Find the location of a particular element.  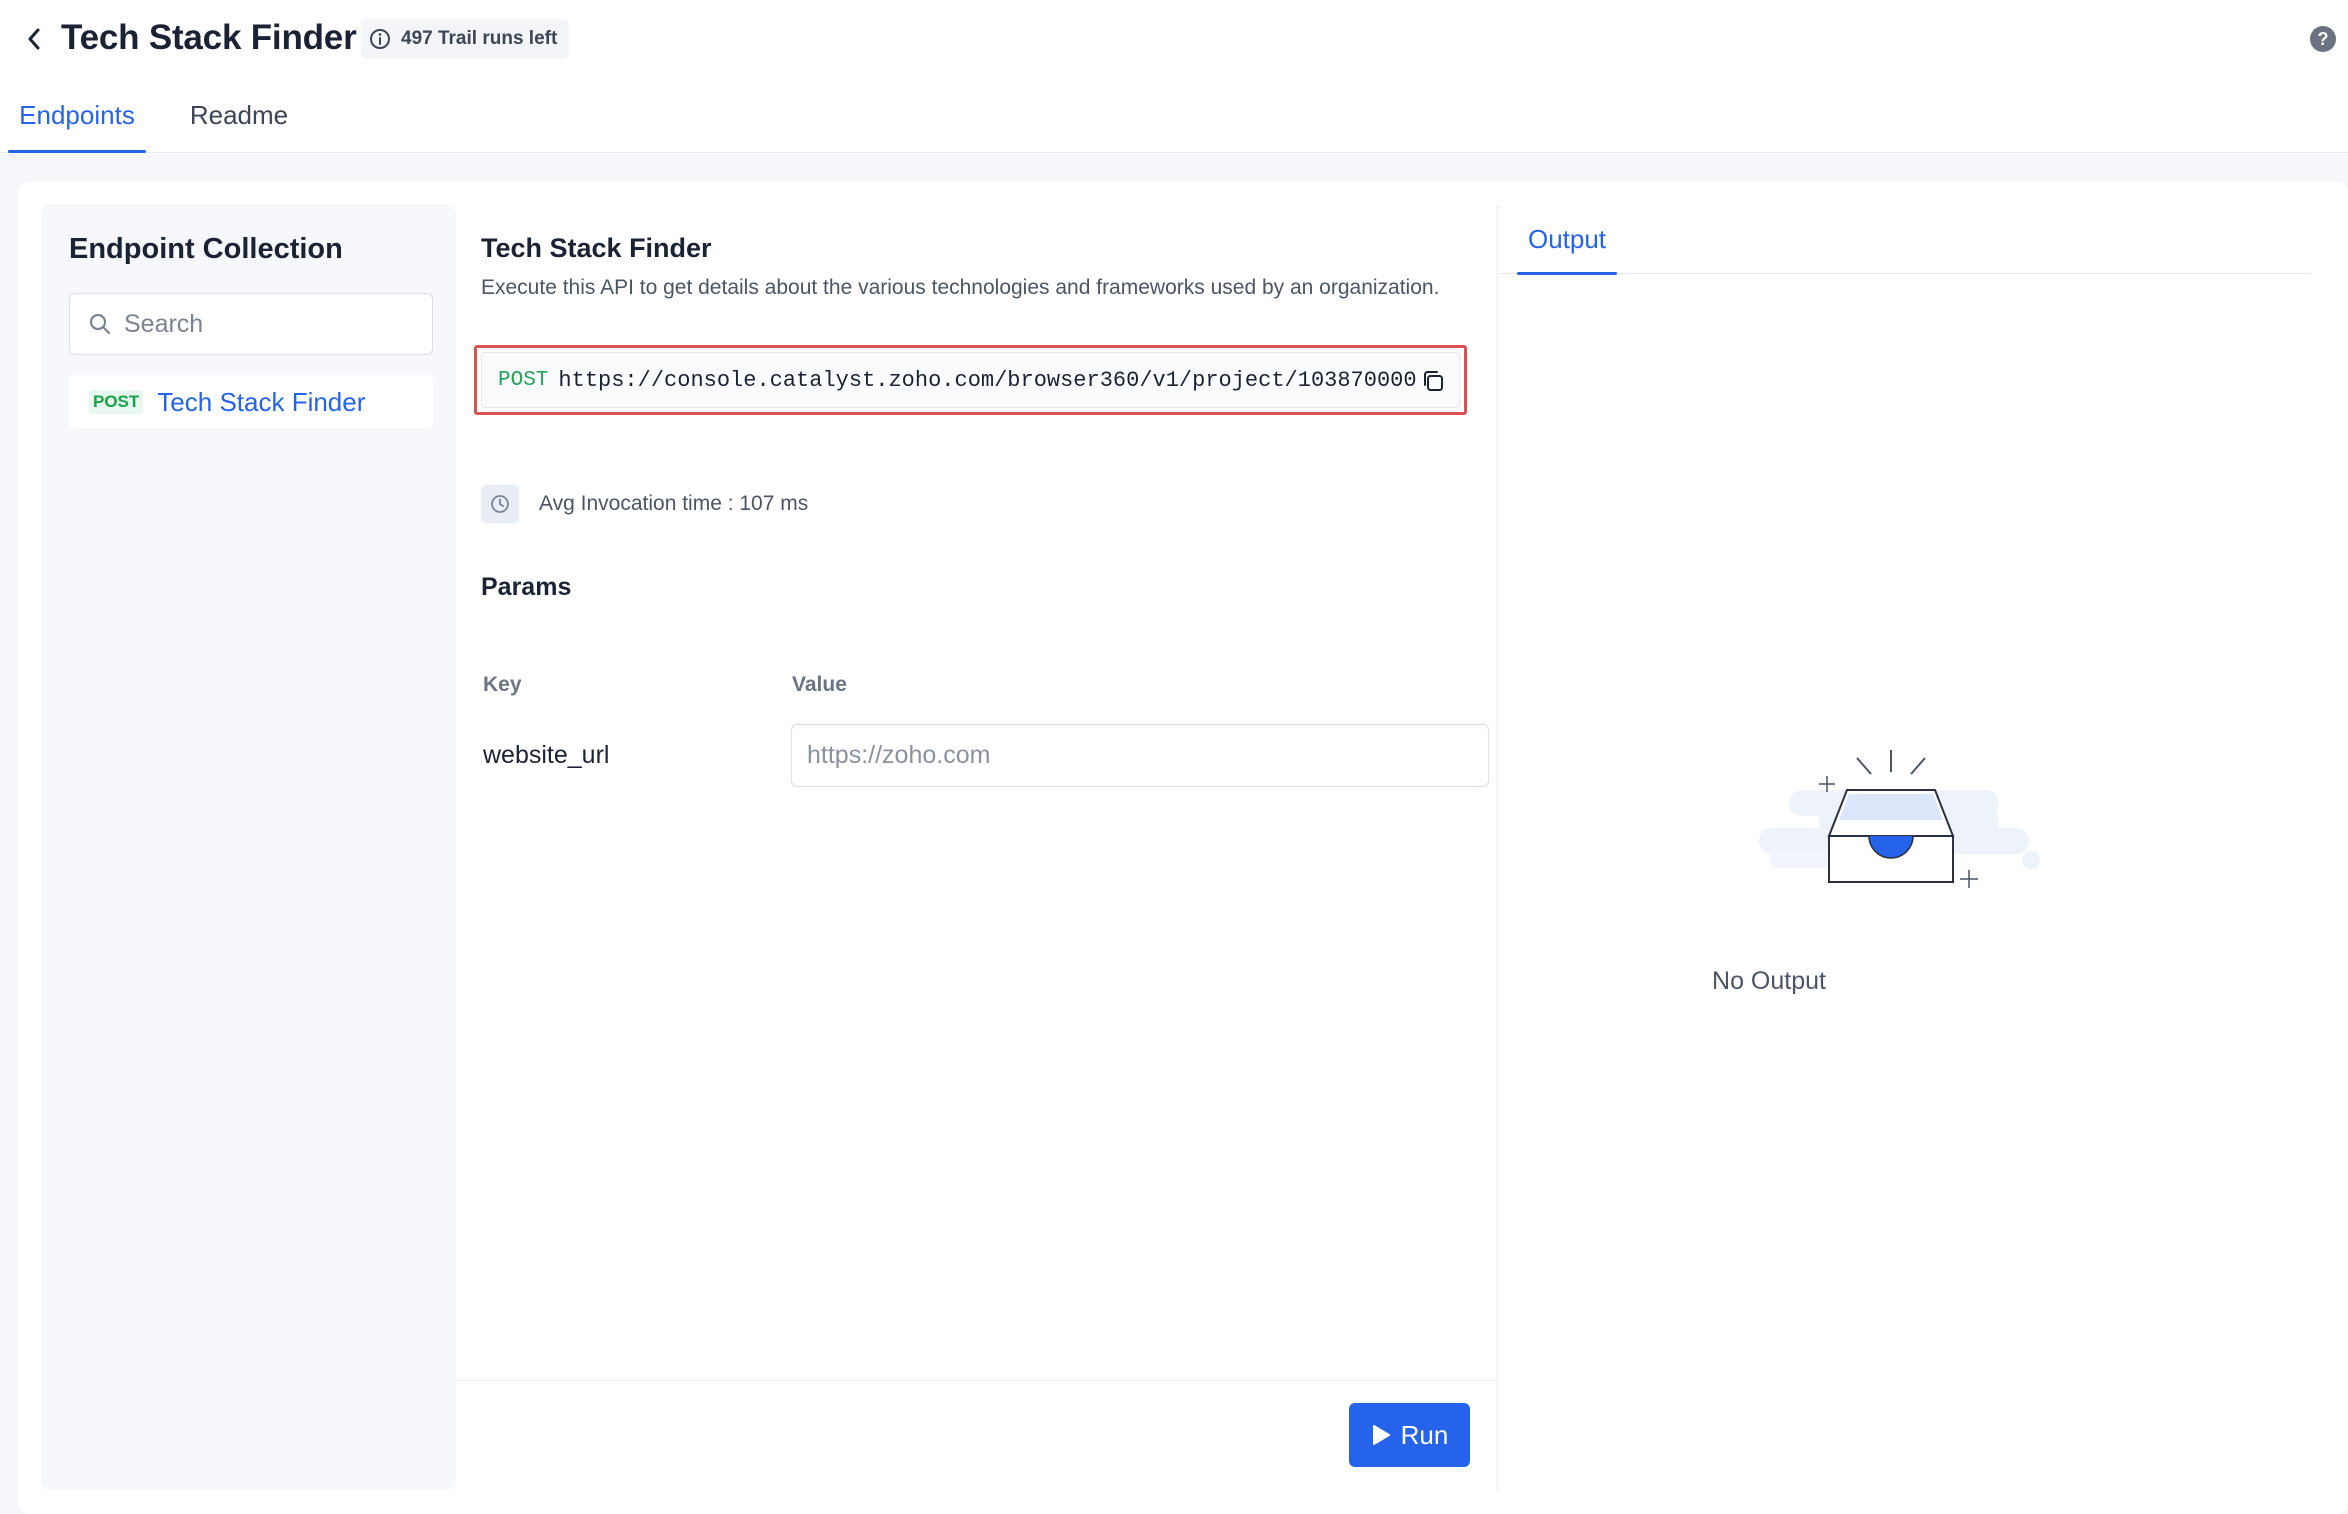

method-badge: POST is located at coordinates (116, 402).